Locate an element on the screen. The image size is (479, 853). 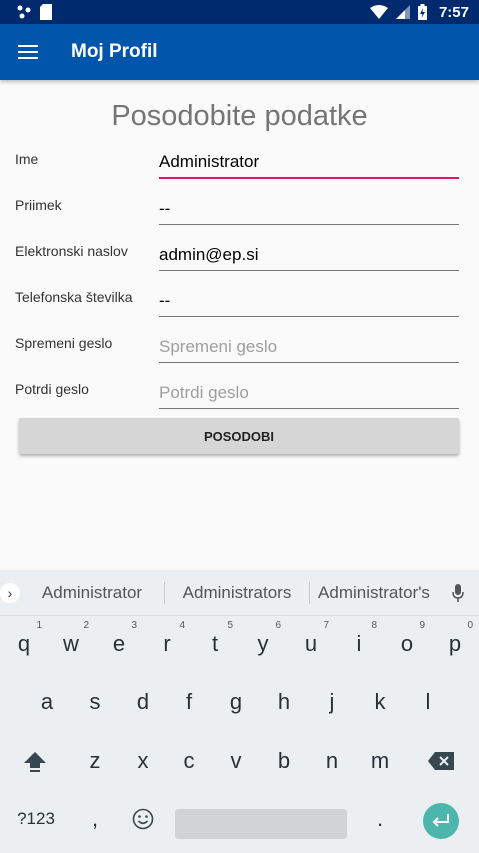
key-hint: 2 is located at coordinates (86, 625).